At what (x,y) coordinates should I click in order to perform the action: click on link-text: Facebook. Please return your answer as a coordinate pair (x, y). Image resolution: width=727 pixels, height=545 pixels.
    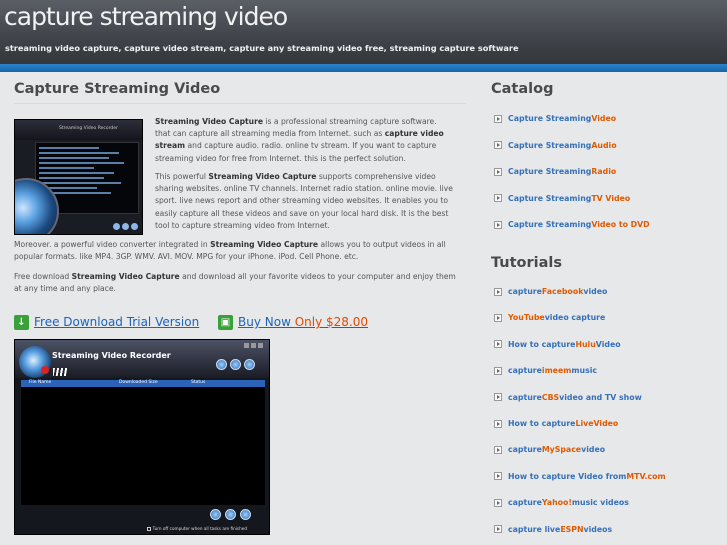
    Looking at the image, I should click on (563, 291).